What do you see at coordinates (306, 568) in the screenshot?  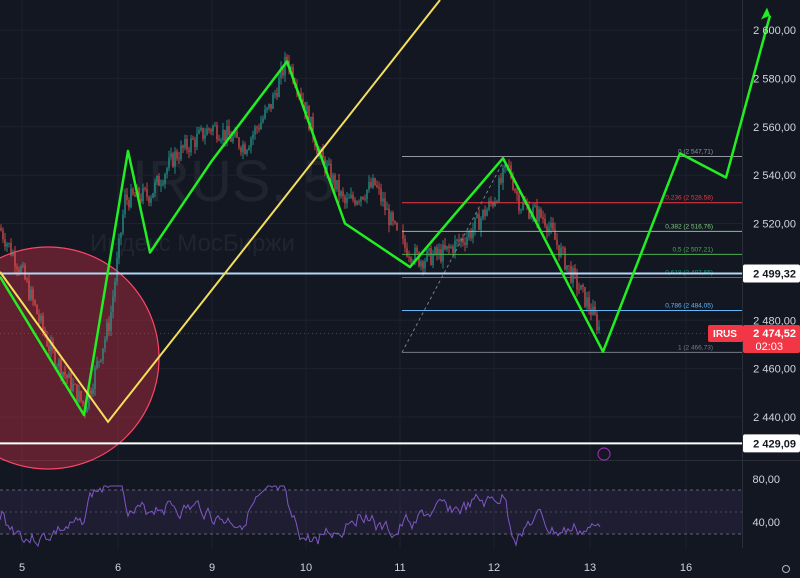 I see `time-tick-label: 10` at bounding box center [306, 568].